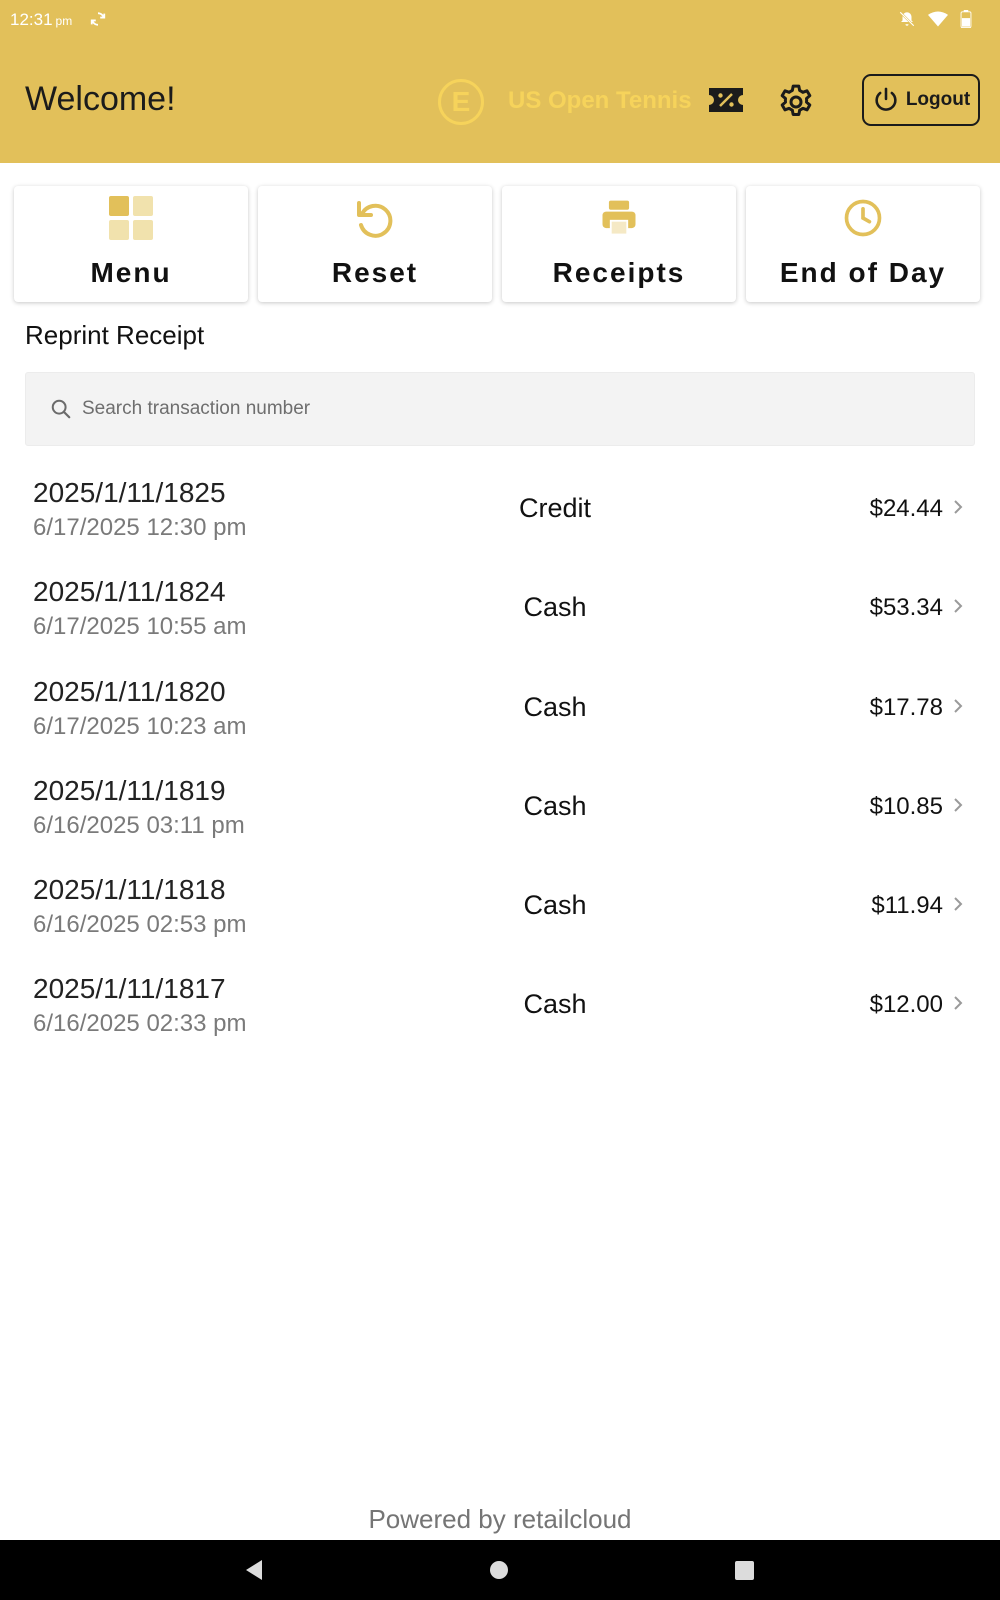 The height and width of the screenshot is (1600, 1000). I want to click on recent-apps-icon, so click(744, 1570).